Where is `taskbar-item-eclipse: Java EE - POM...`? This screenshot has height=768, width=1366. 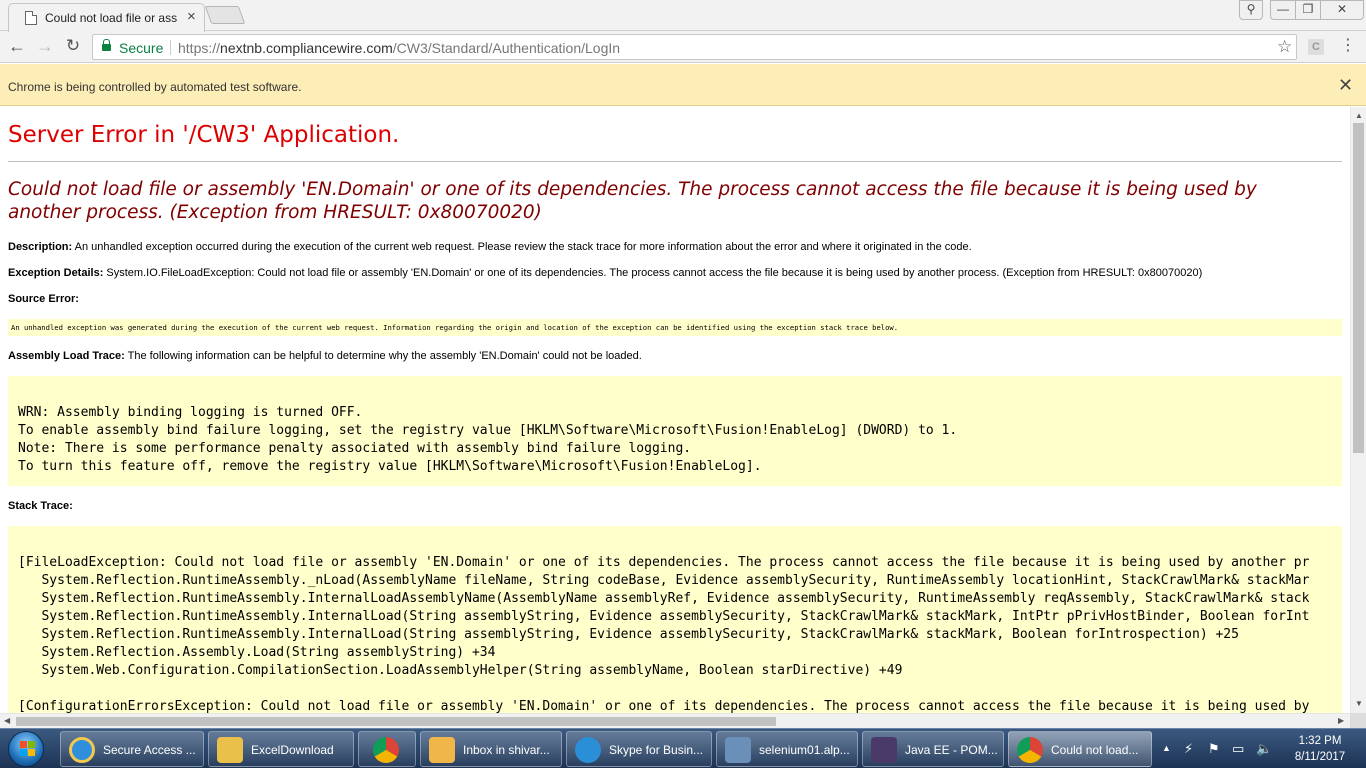
taskbar-item-eclipse: Java EE - POM... is located at coordinates (933, 749).